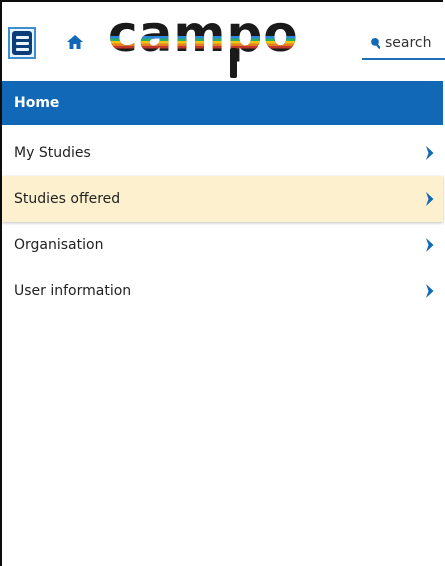 This screenshot has width=445, height=566. Describe the element at coordinates (415, 43) in the screenshot. I see `search-input` at that location.